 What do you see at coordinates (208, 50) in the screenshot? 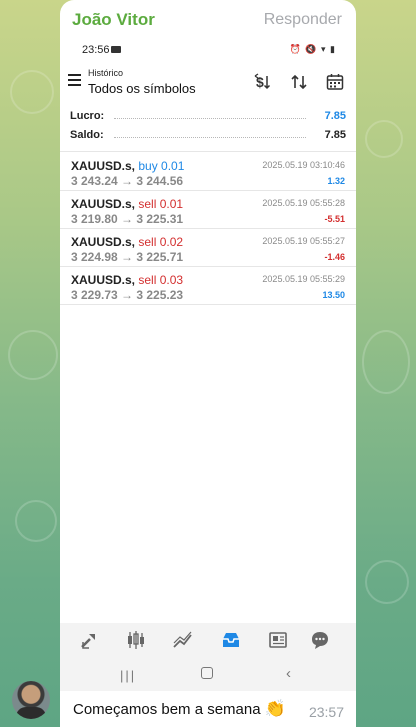
I see `phone-status-bar: 23:56 ⏰ 🔇 ▾ ▮` at bounding box center [208, 50].